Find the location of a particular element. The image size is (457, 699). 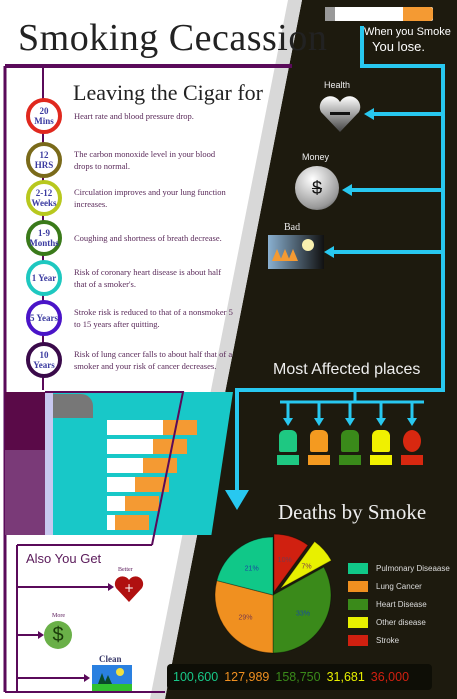

legend-label: Heart Disease is located at coordinates (401, 604).